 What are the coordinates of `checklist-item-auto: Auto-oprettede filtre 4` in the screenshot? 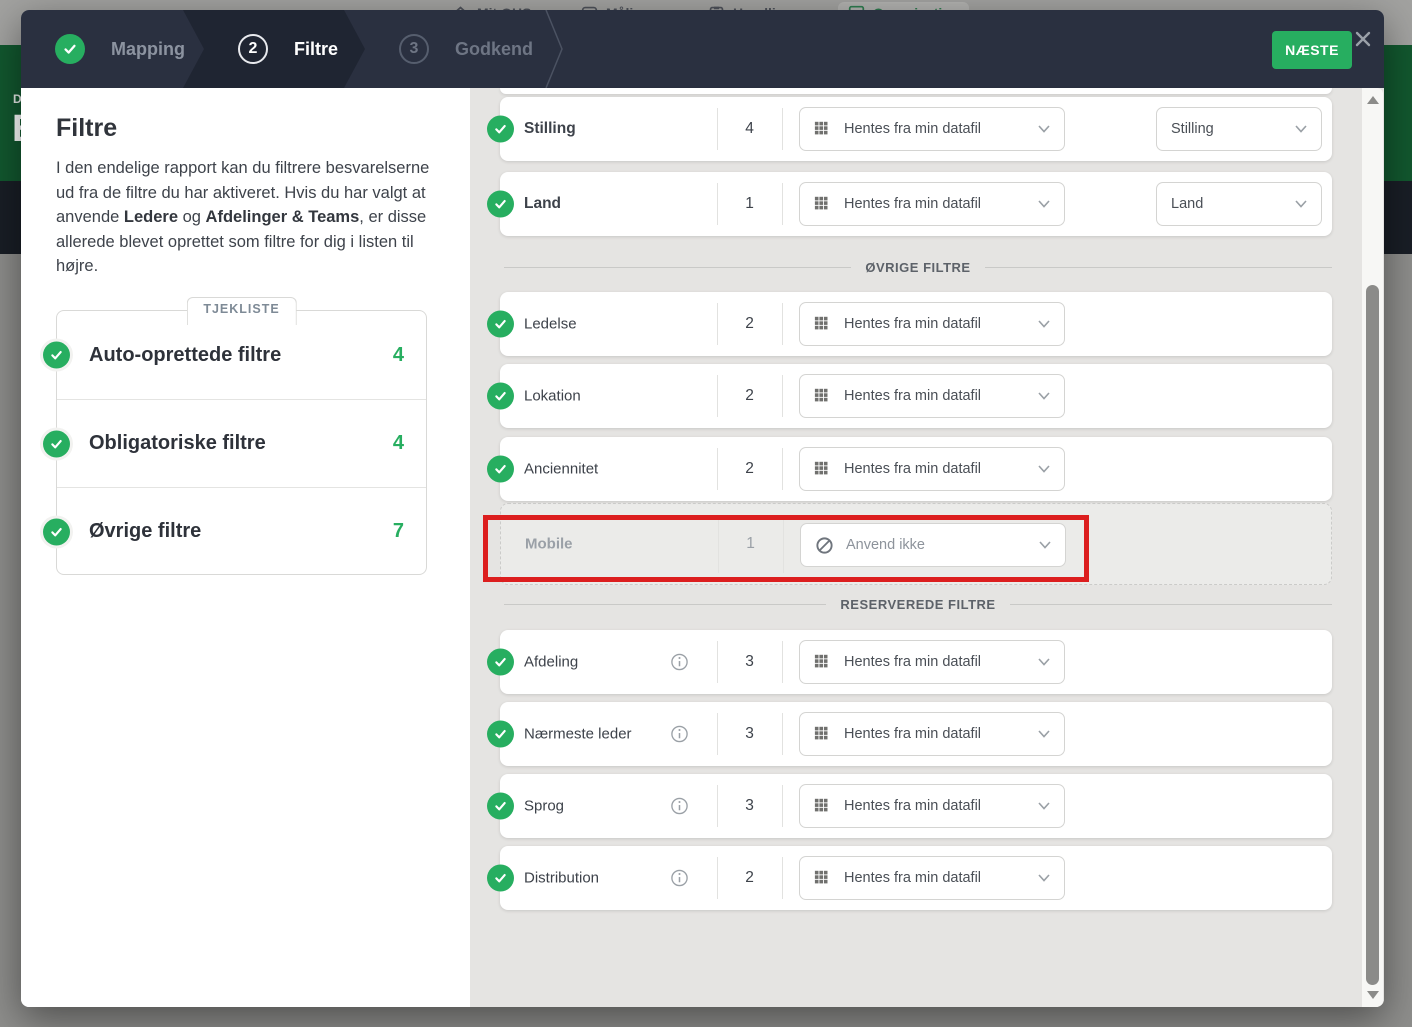 It's located at (234, 355).